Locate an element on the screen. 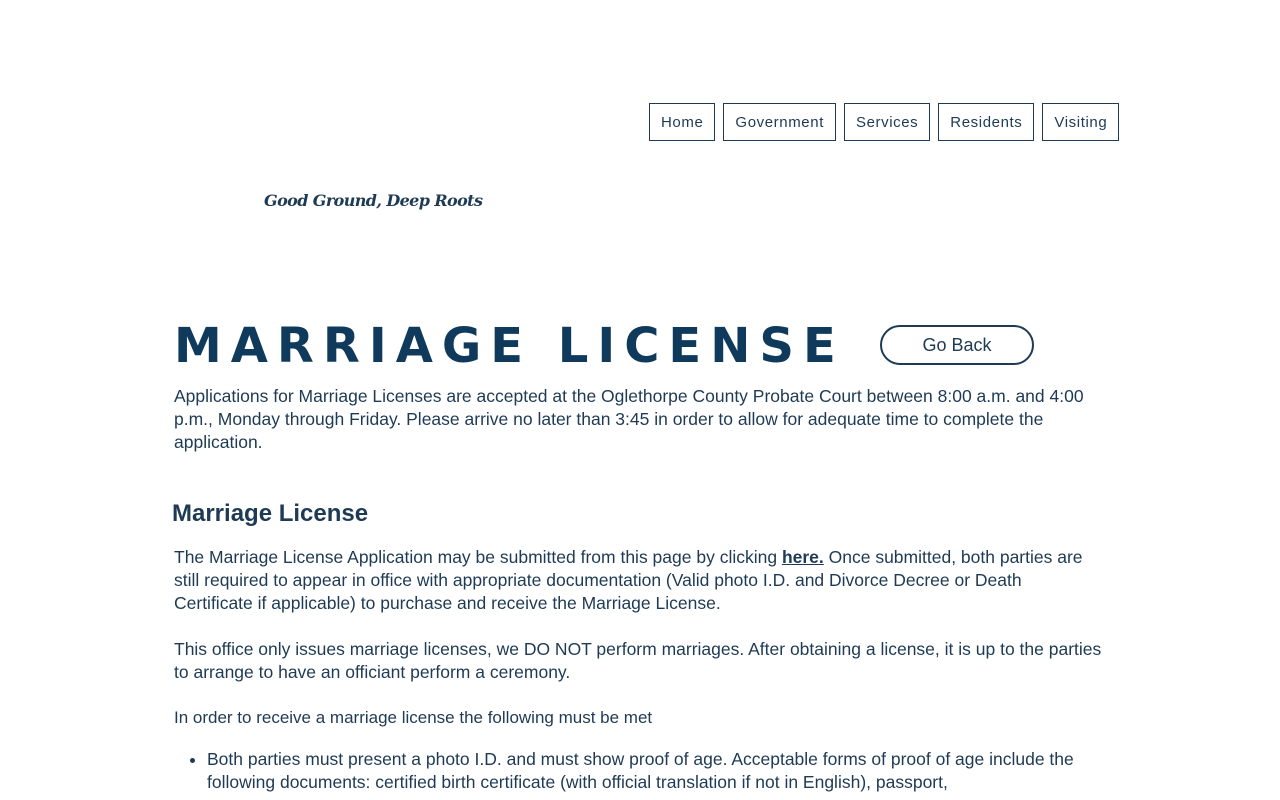 This screenshot has width=1280, height=800. nav-residents: Residents is located at coordinates (986, 122).